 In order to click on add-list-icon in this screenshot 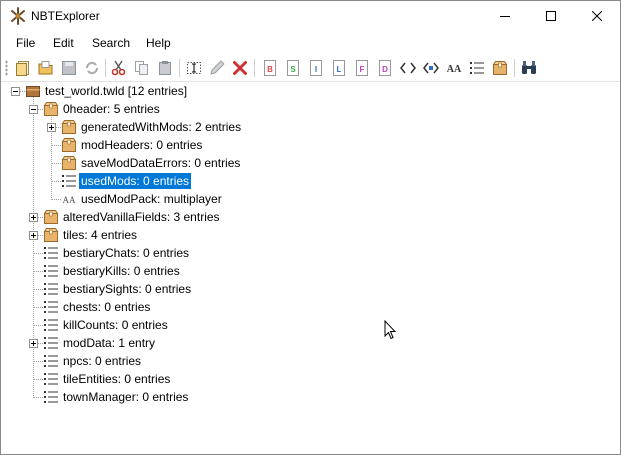, I will do `click(477, 68)`.